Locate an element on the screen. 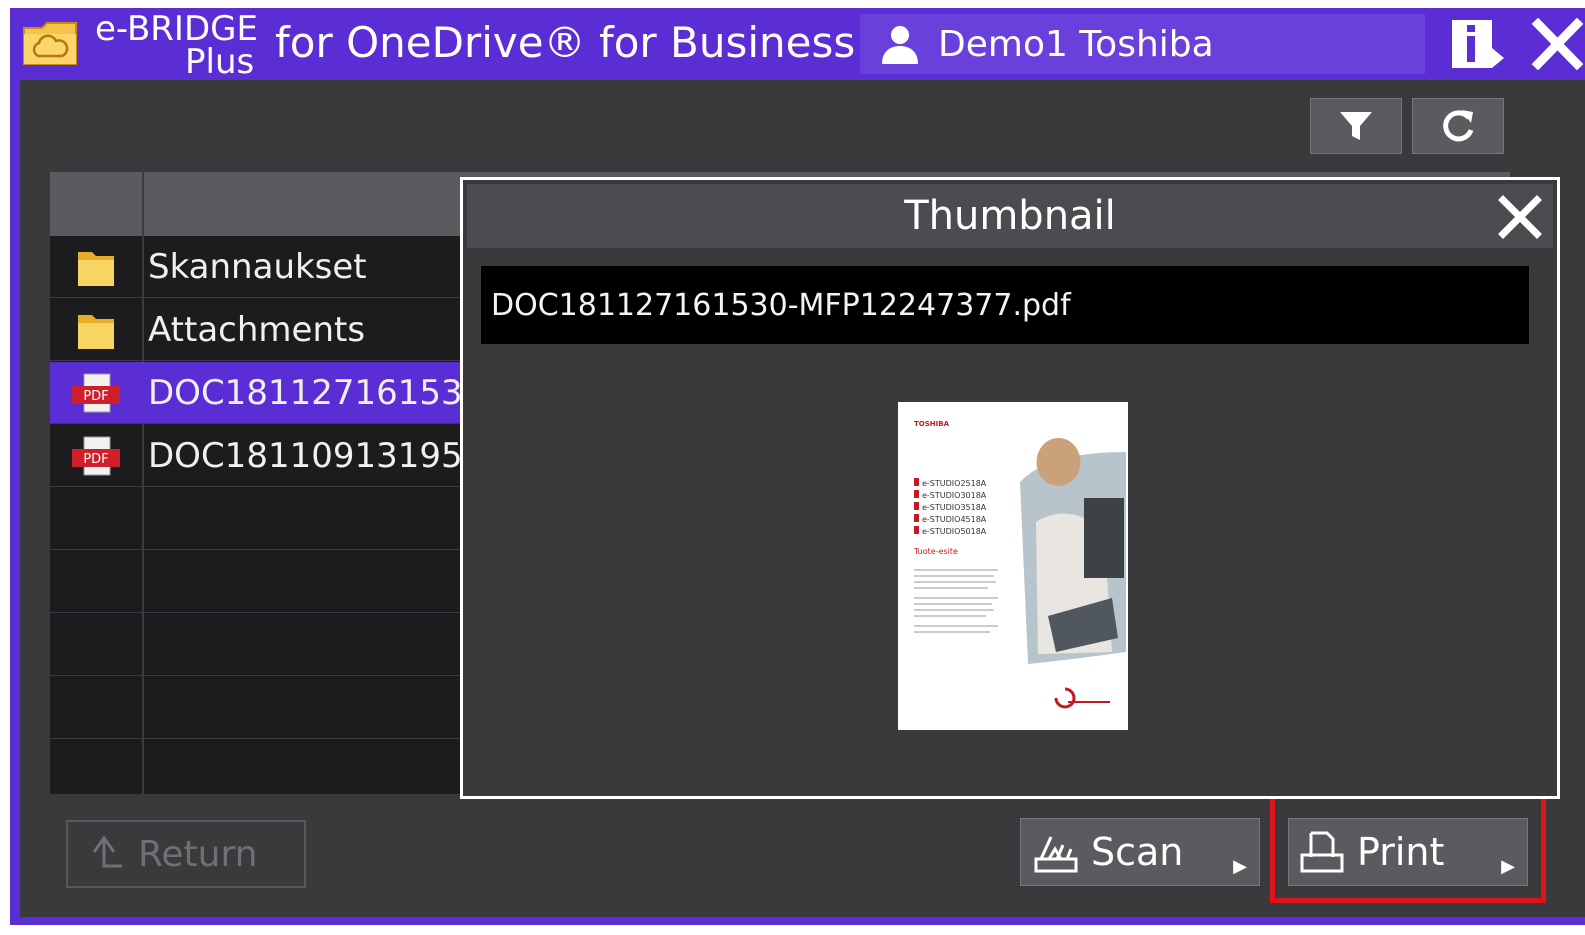  user-box: Demo1 Toshiba is located at coordinates (1142, 44).